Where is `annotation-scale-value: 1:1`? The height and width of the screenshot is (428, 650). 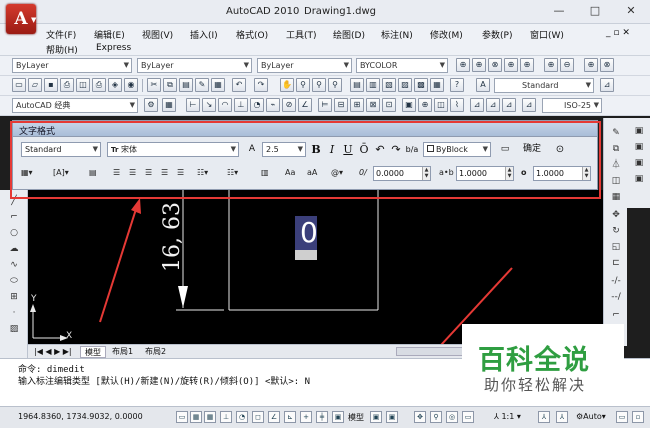 annotation-scale-value: 1:1 is located at coordinates (508, 416).